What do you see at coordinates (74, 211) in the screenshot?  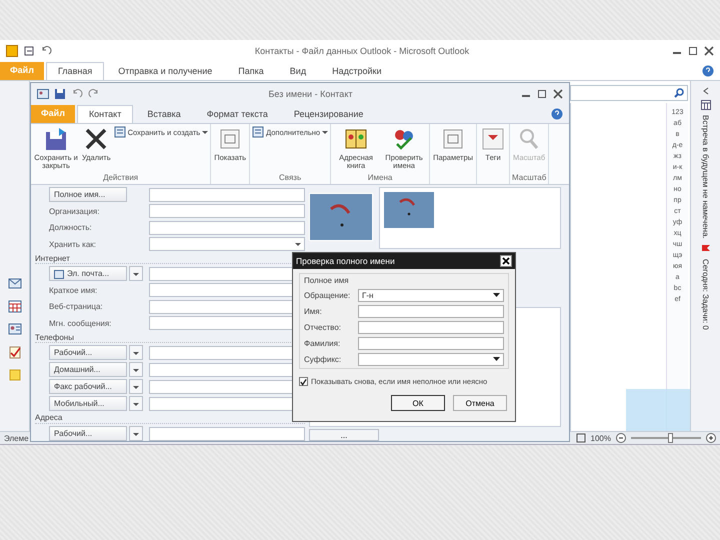 I see `field-label: Организация:` at bounding box center [74, 211].